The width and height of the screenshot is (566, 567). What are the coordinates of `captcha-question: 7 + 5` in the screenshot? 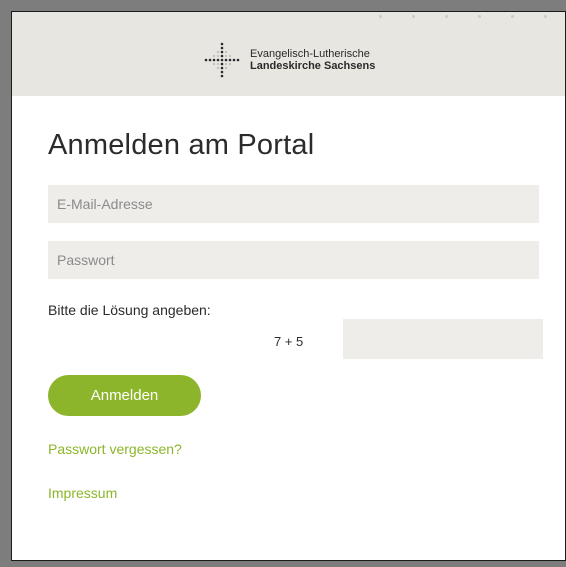 It's located at (289, 341).